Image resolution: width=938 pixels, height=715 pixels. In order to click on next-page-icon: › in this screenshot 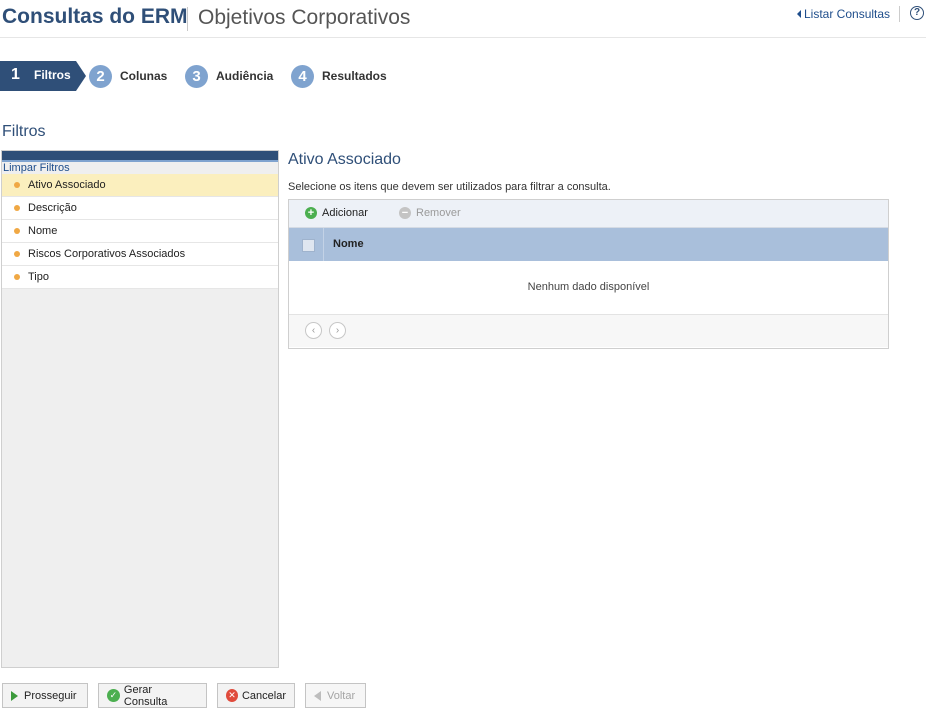, I will do `click(337, 330)`.